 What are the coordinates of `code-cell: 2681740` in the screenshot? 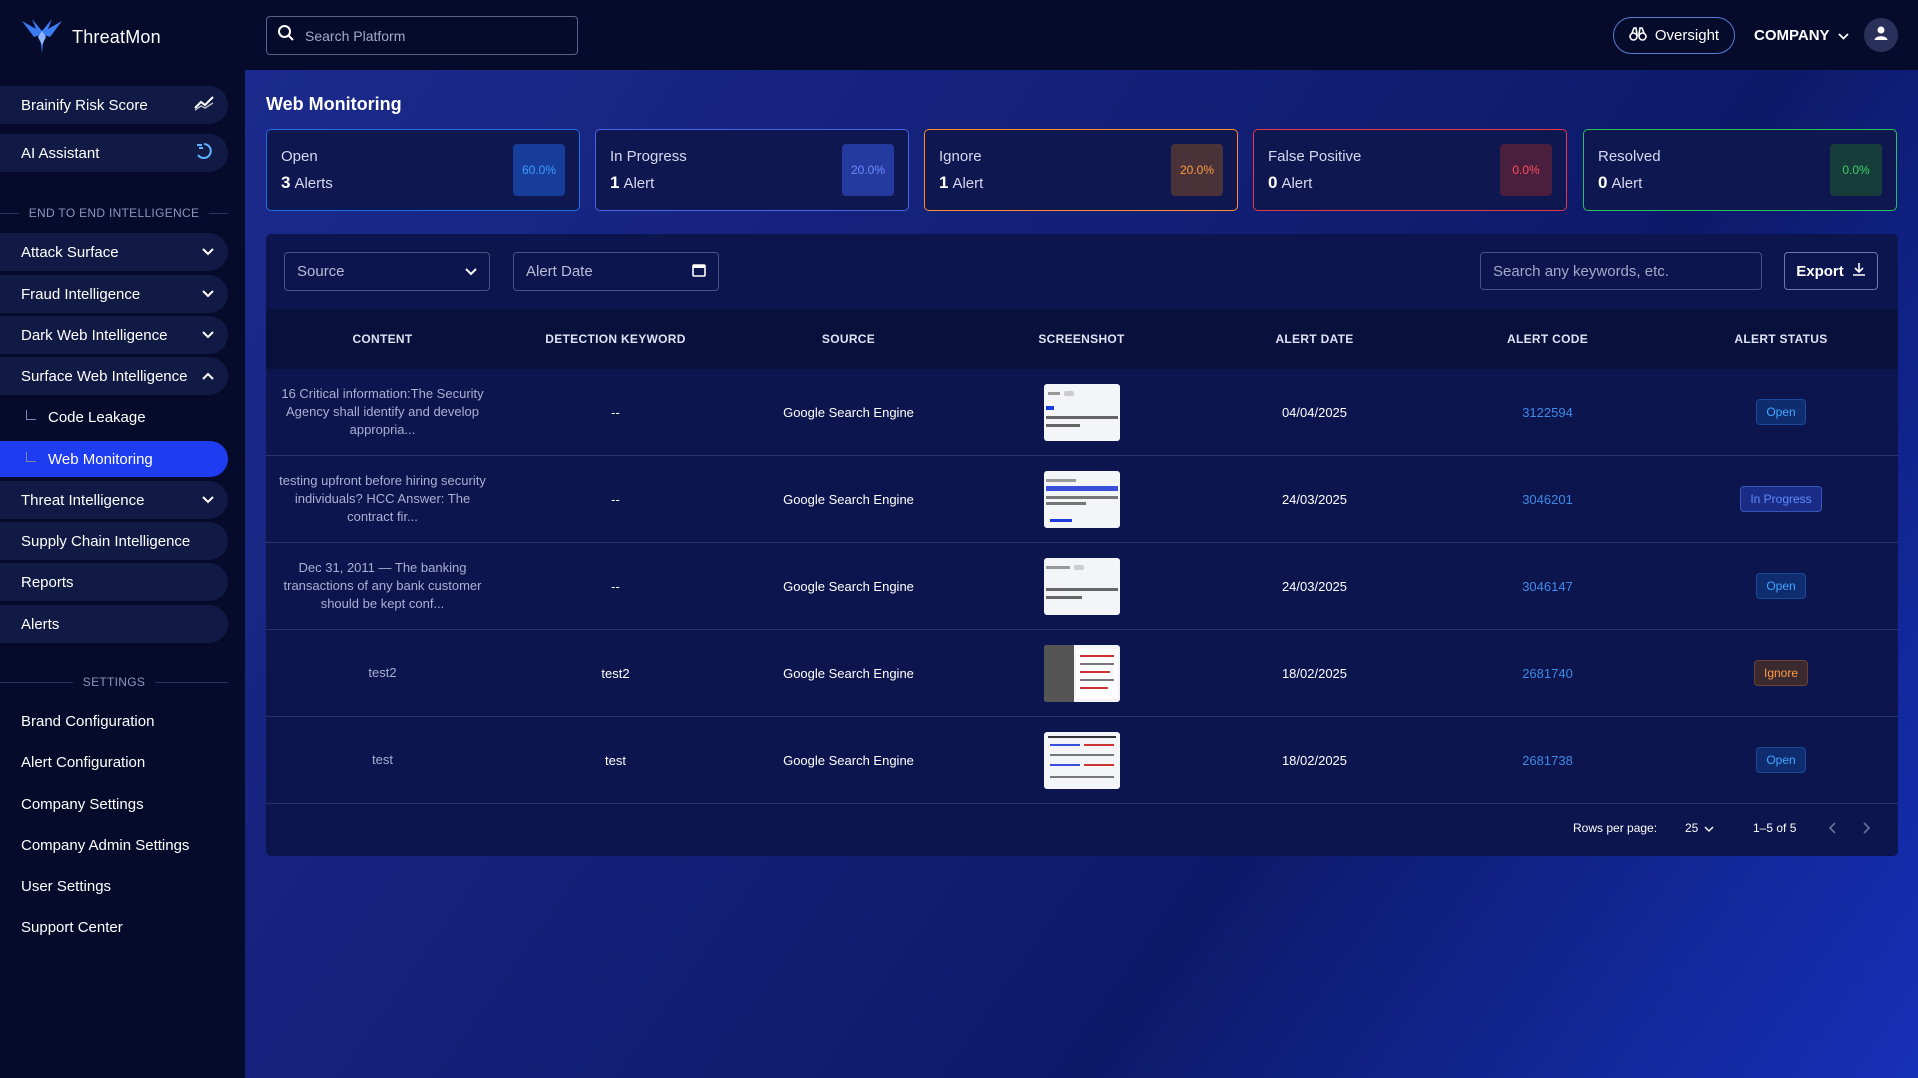 It's located at (1547, 673).